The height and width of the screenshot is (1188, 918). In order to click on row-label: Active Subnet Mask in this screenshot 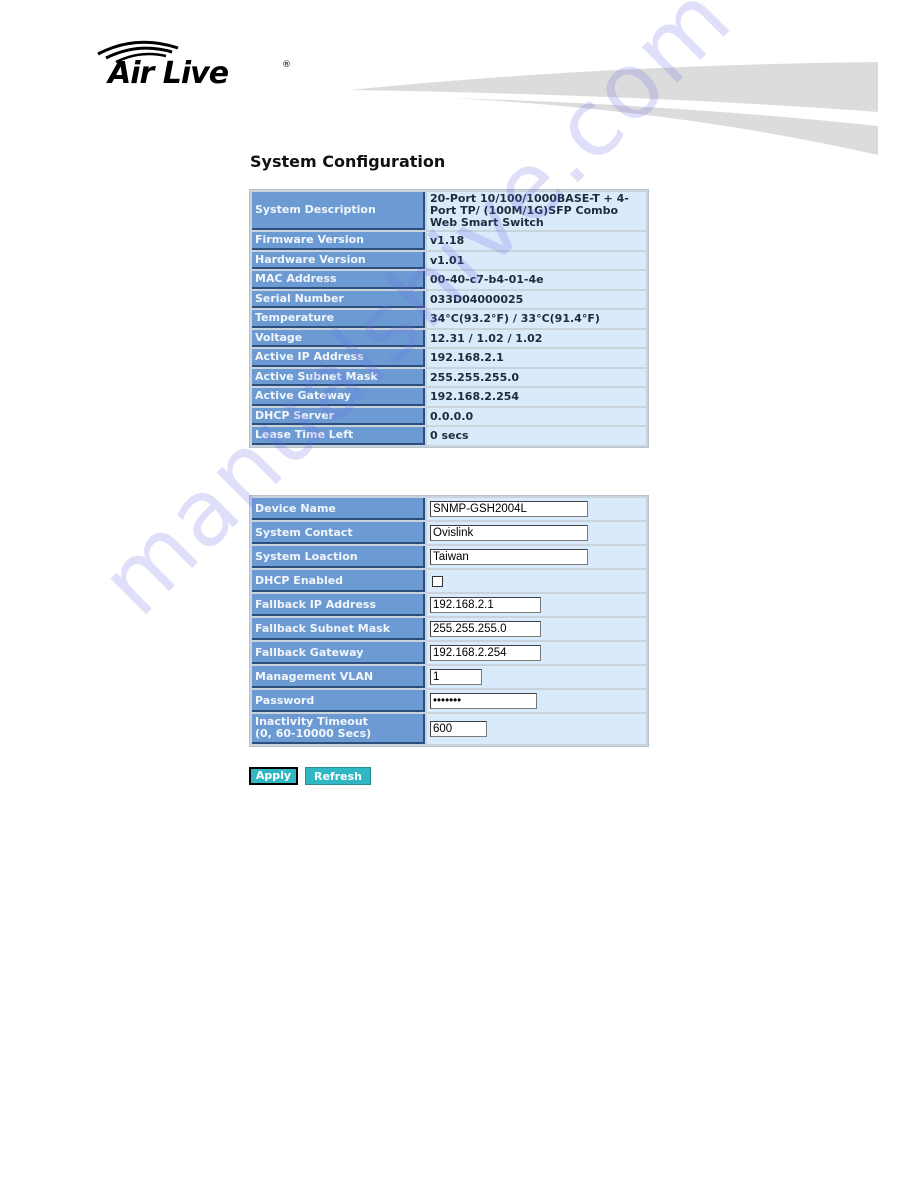, I will do `click(338, 377)`.